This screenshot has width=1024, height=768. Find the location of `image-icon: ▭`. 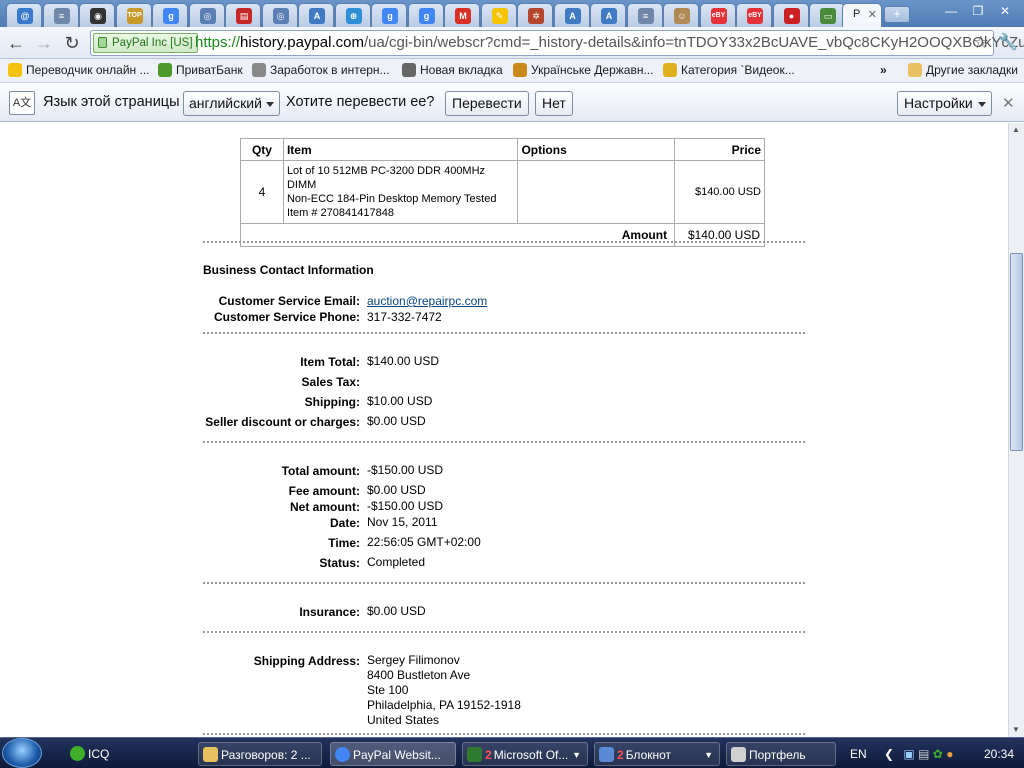

image-icon: ▭ is located at coordinates (828, 16).